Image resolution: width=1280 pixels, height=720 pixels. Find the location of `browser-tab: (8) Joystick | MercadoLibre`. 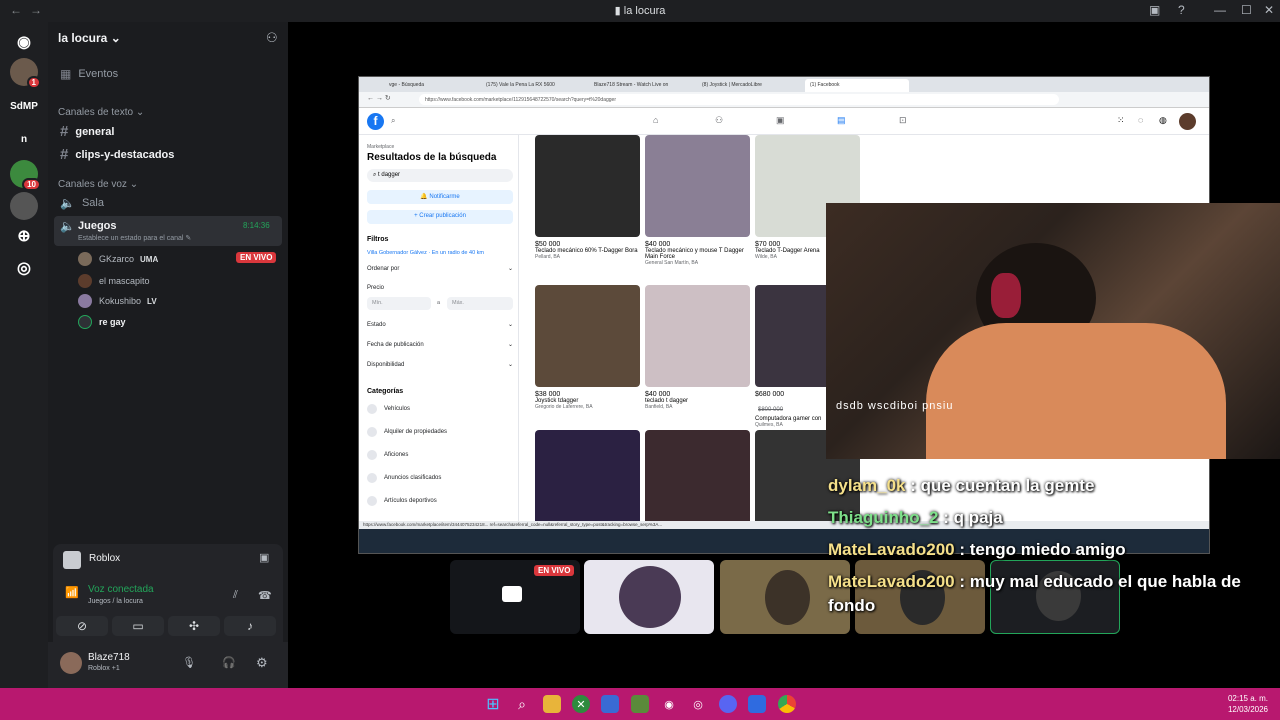

browser-tab: (8) Joystick | MercadoLibre is located at coordinates (749, 85).